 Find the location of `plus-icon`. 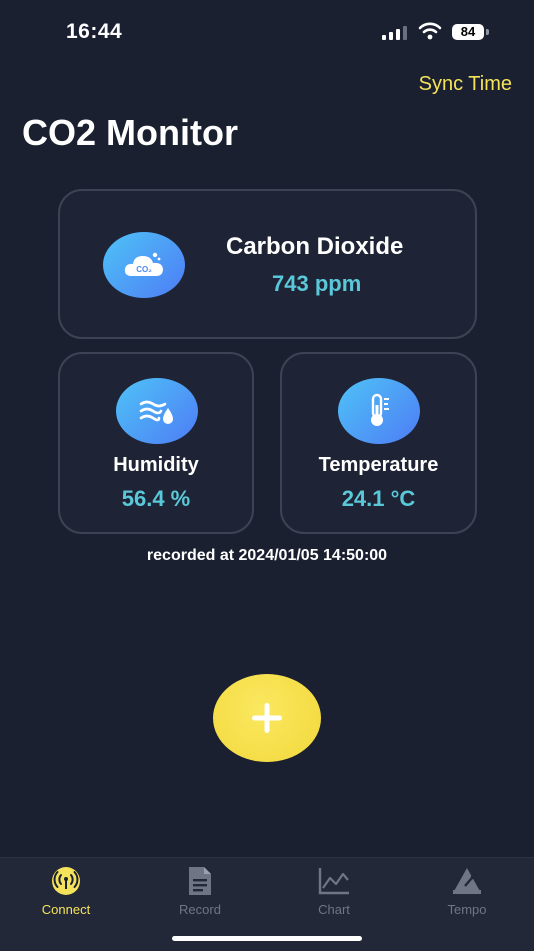

plus-icon is located at coordinates (267, 718).